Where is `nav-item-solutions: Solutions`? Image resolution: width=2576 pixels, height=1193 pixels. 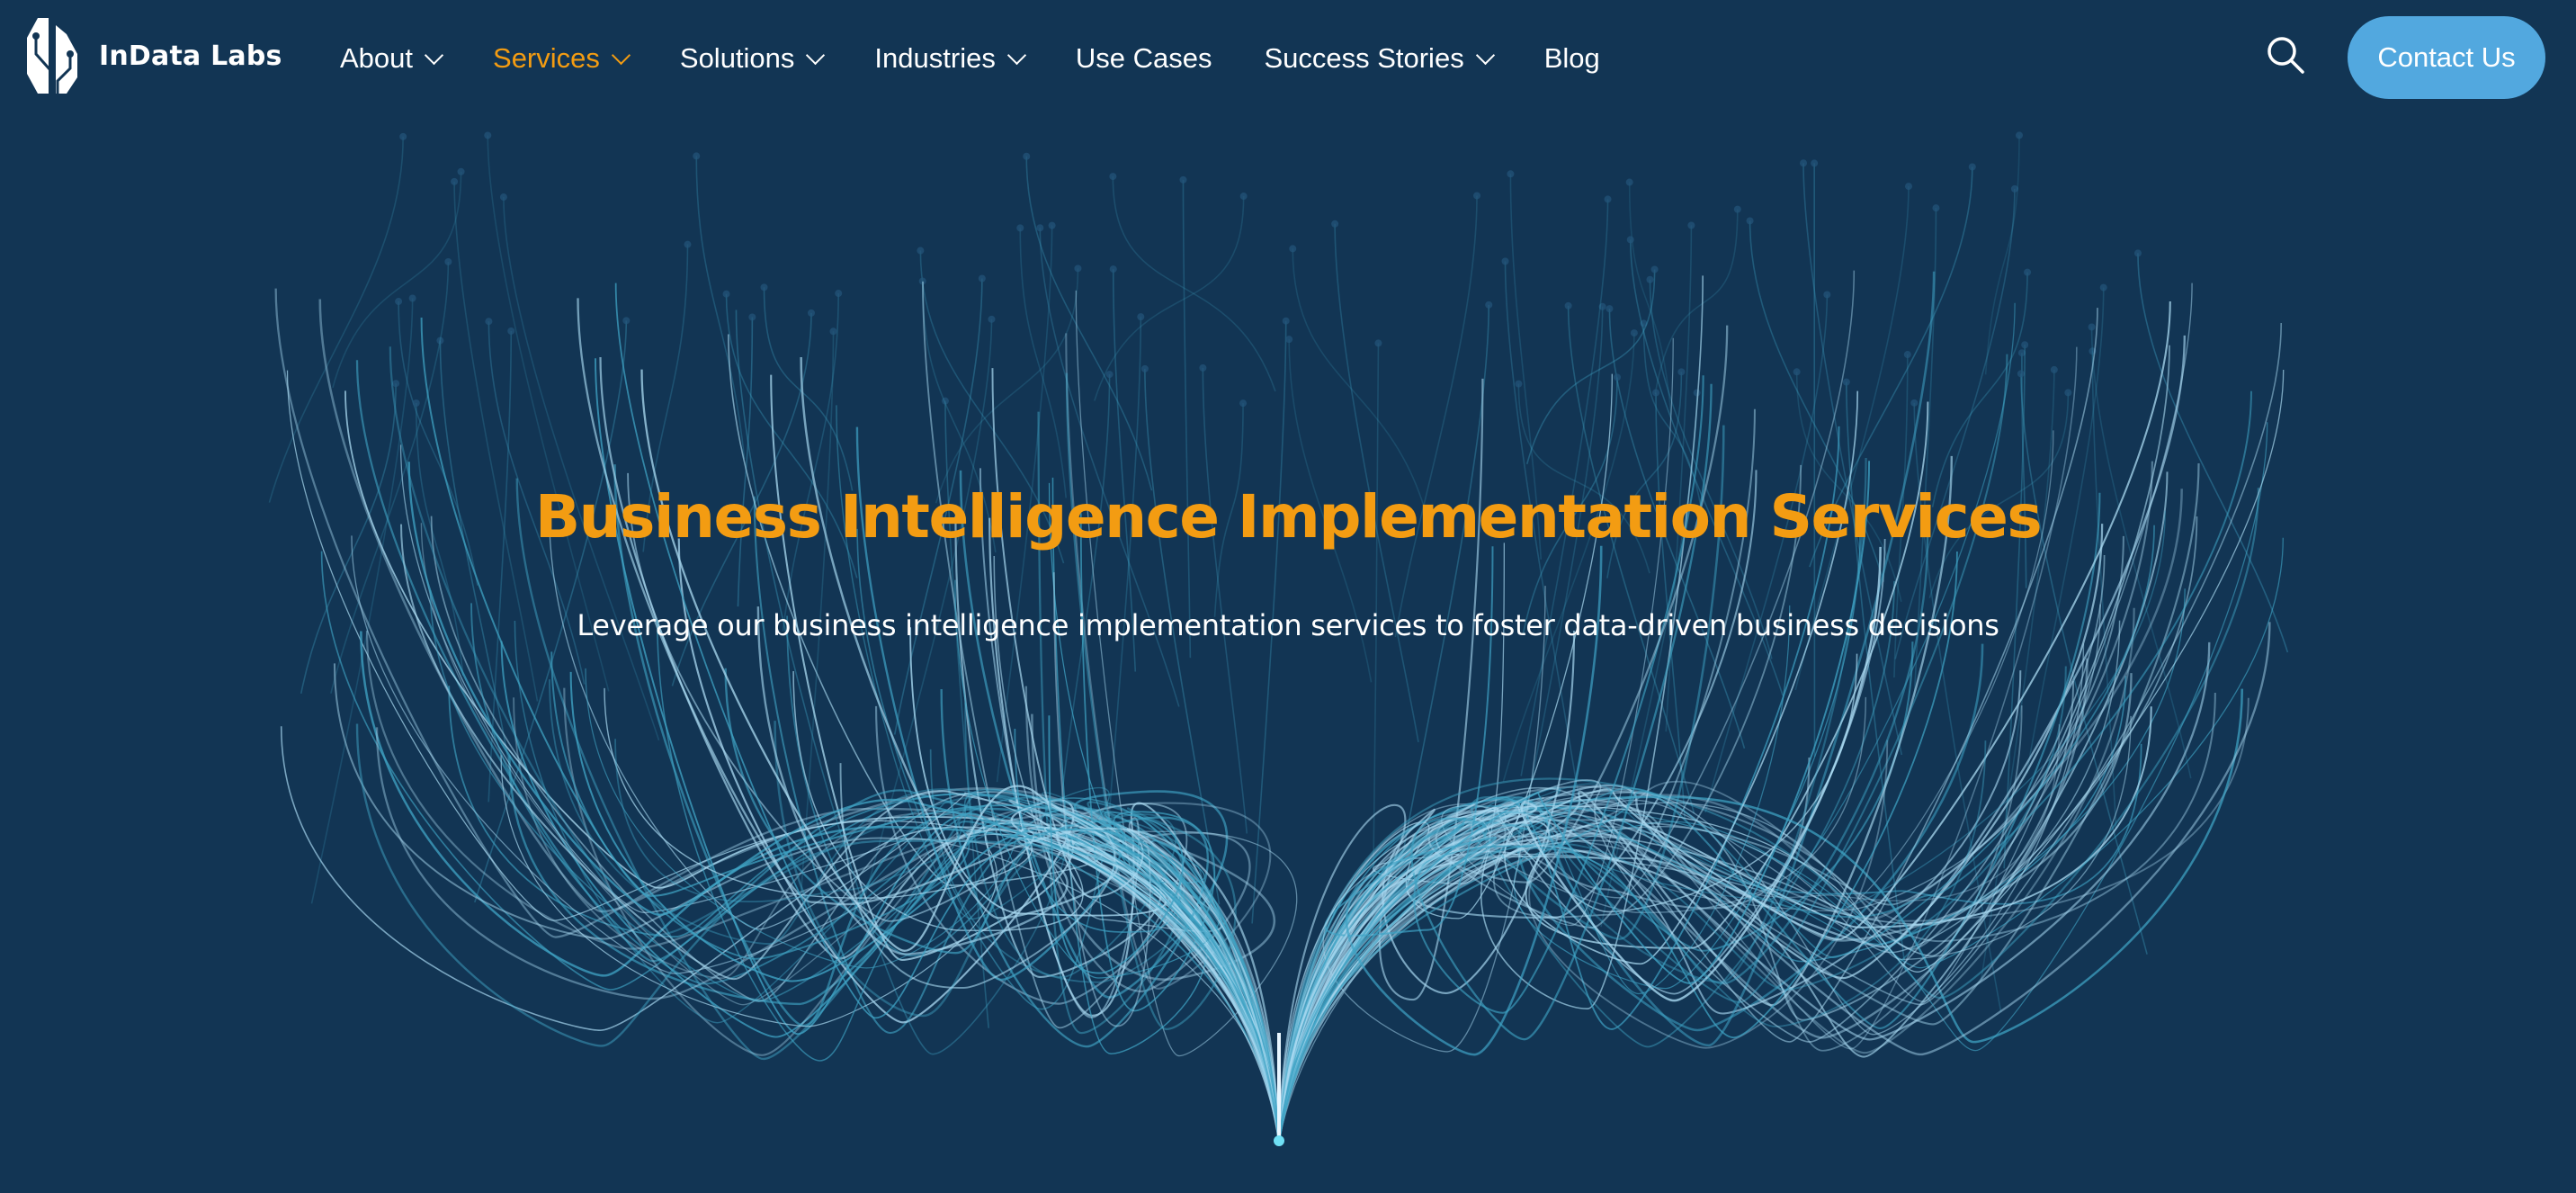 nav-item-solutions: Solutions is located at coordinates (753, 58).